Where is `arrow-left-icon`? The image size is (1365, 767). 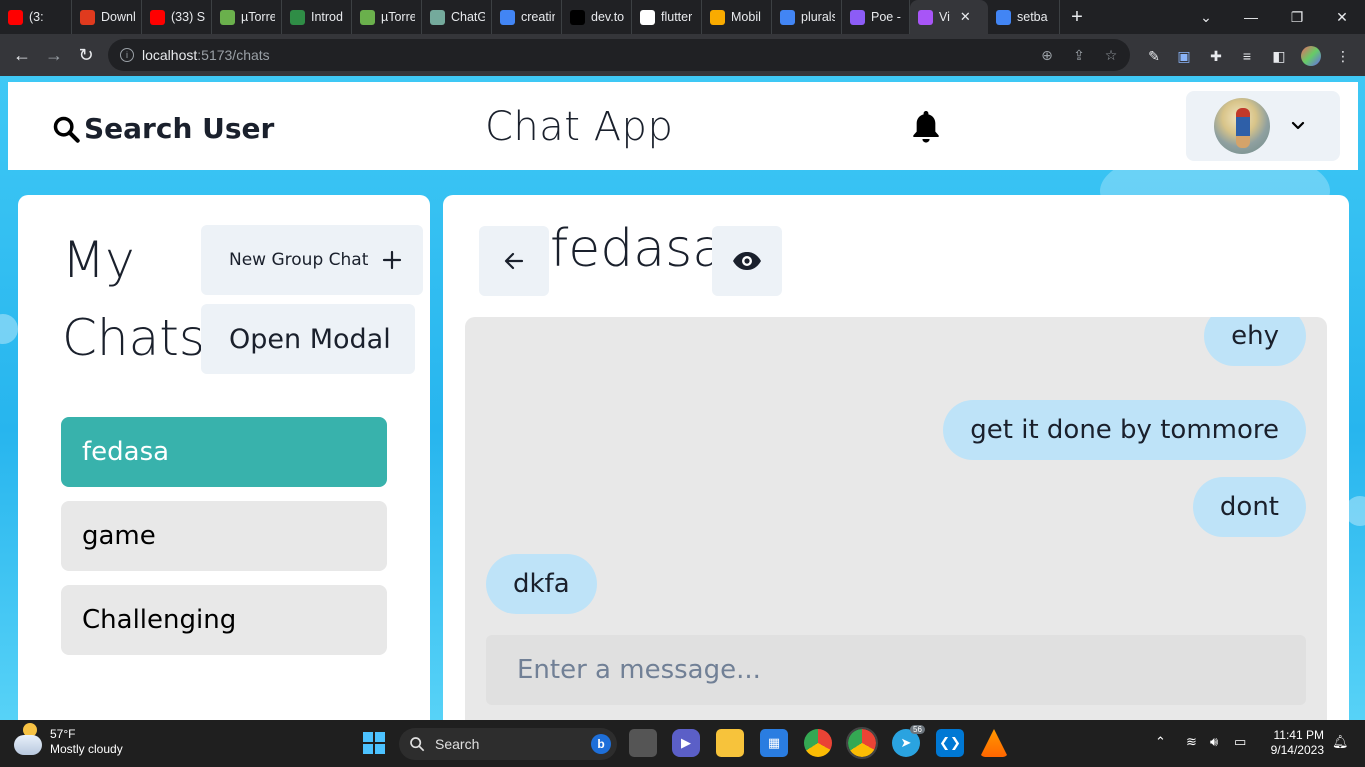 arrow-left-icon is located at coordinates (514, 261).